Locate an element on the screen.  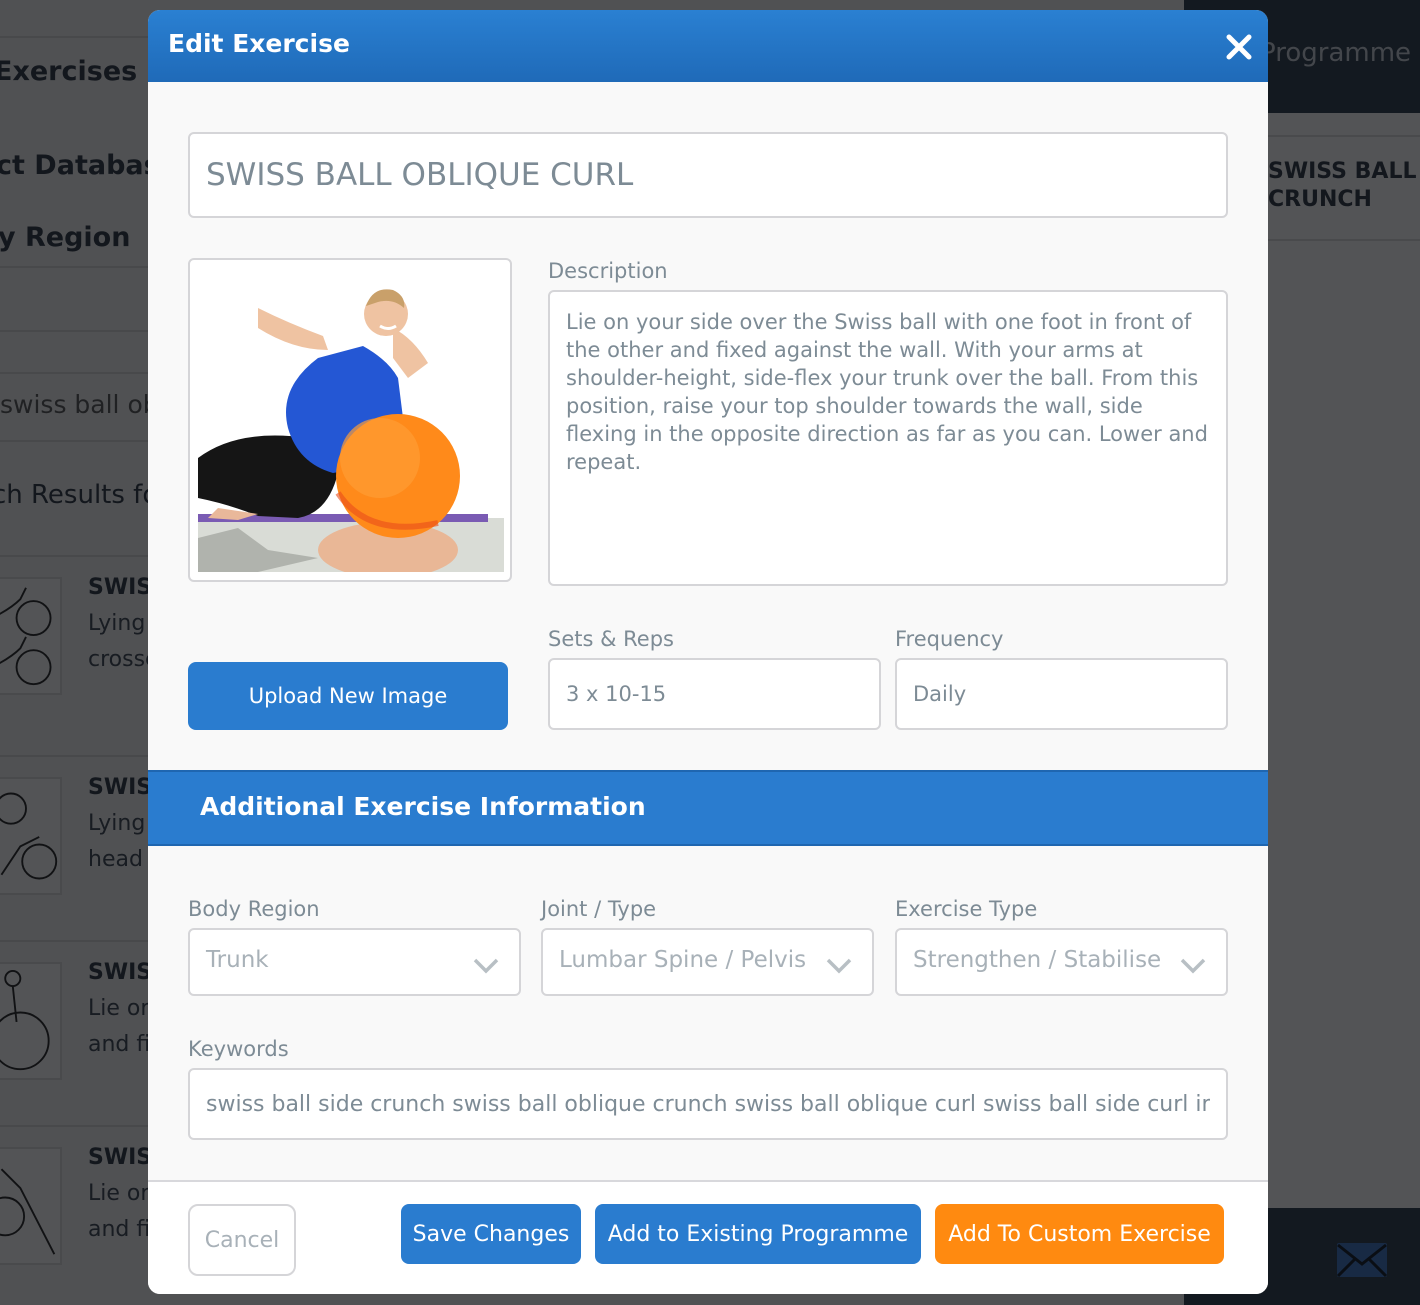
close-button is located at coordinates (1239, 47).